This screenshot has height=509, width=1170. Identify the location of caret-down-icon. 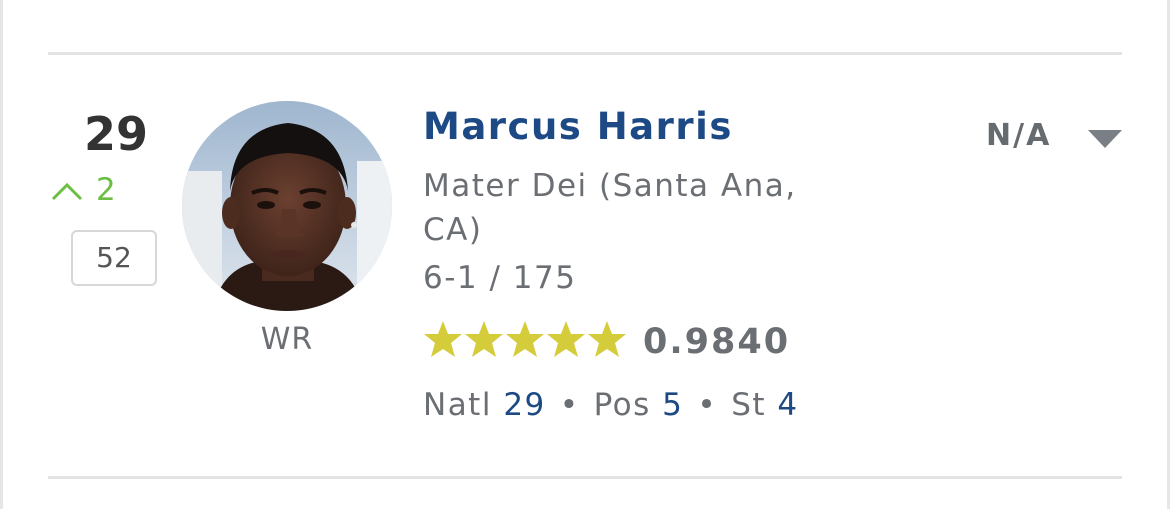
(1105, 140).